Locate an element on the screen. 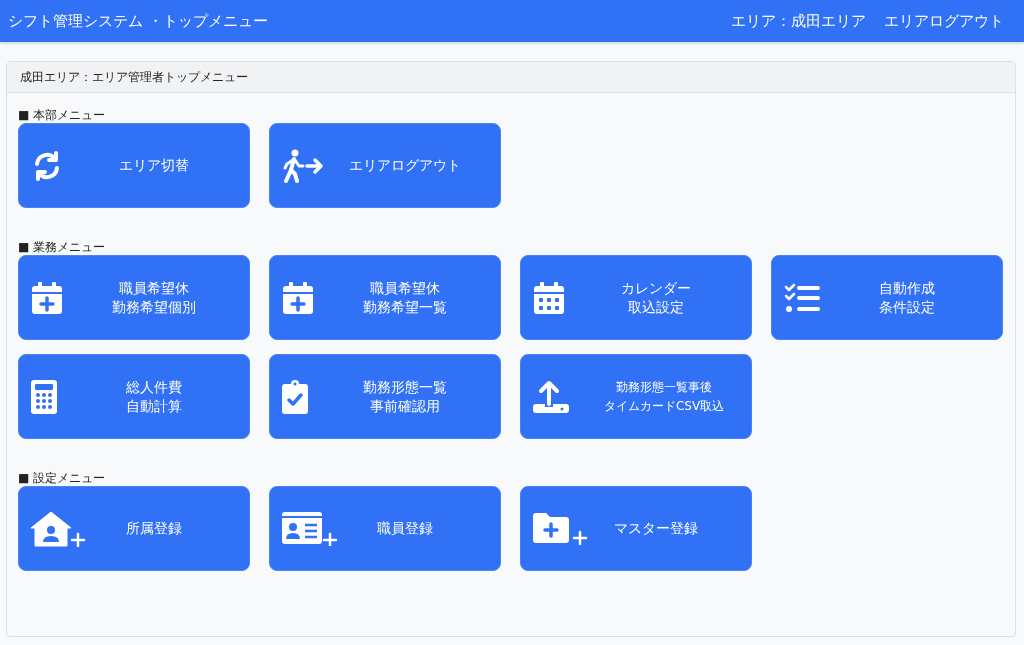 The width and height of the screenshot is (1024, 645). calendar-icon is located at coordinates (549, 297).